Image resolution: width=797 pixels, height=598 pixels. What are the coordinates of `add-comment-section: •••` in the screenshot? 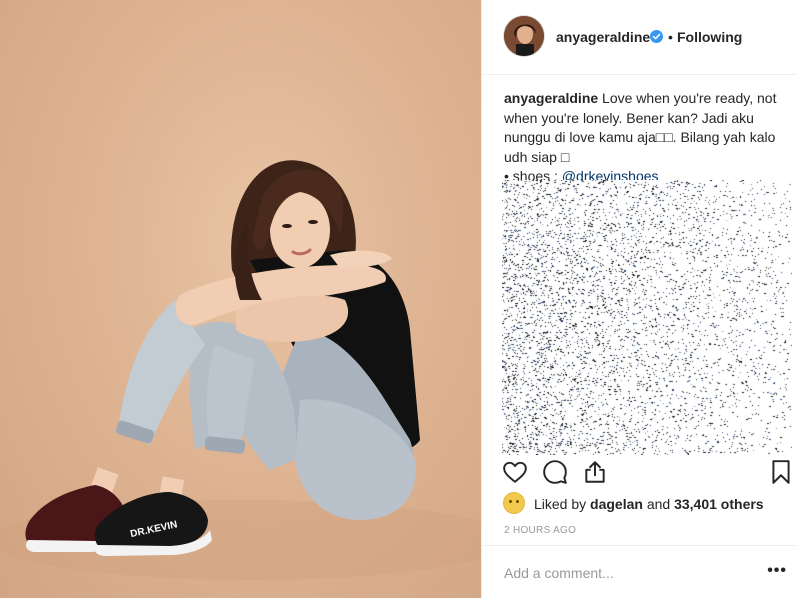 It's located at (639, 571).